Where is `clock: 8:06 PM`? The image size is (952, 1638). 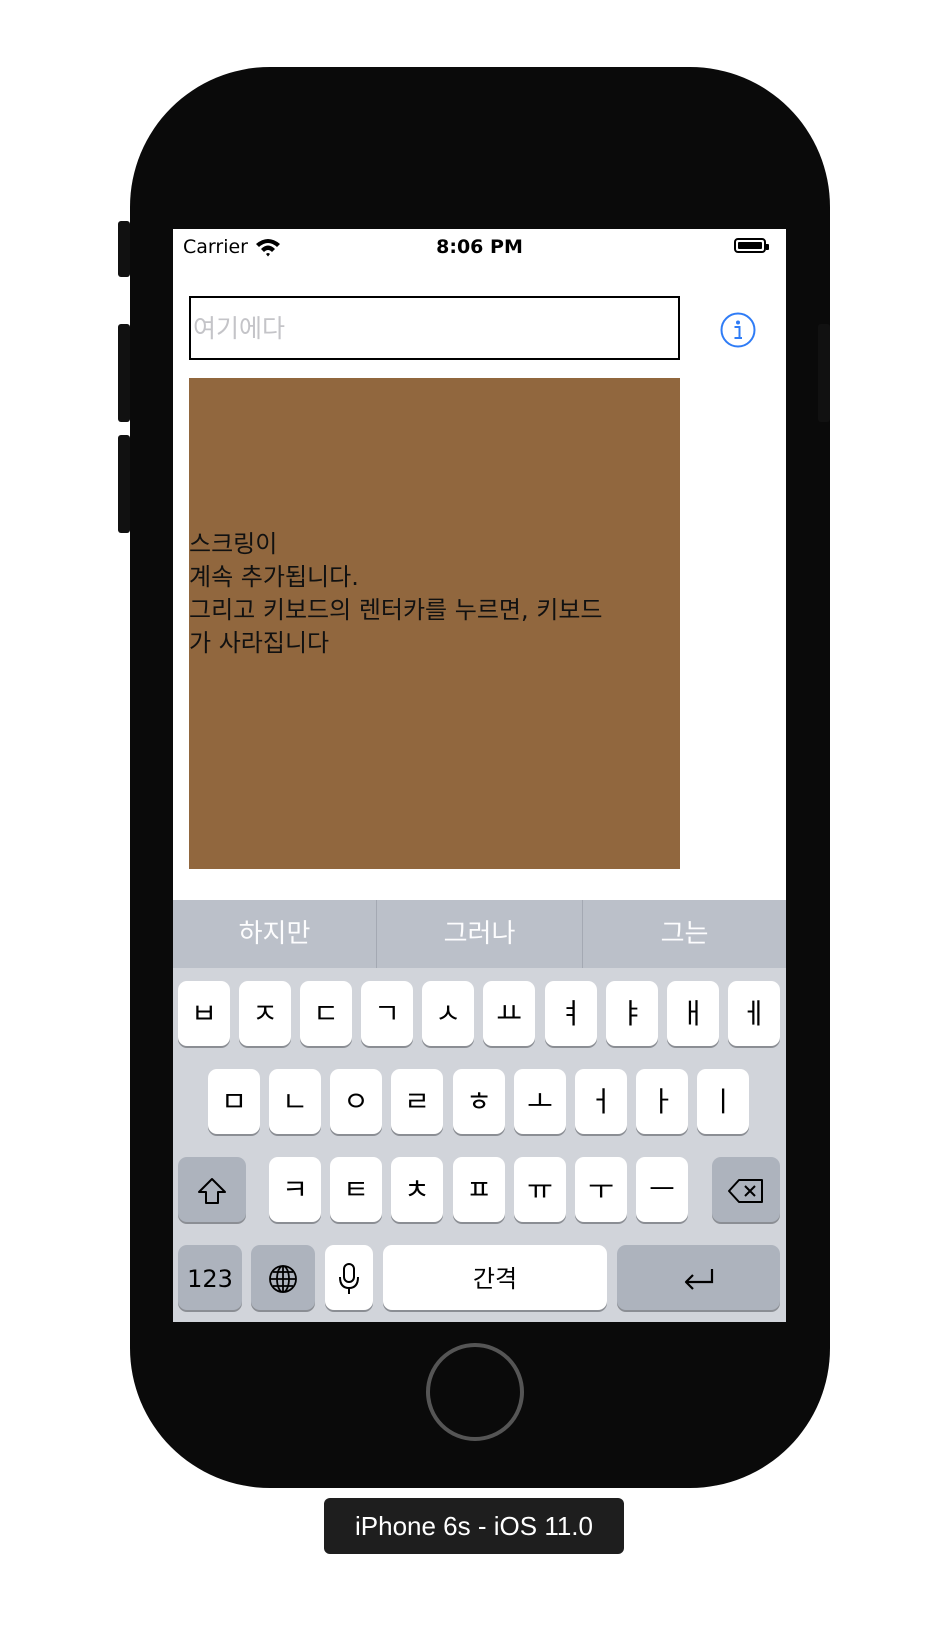
clock: 8:06 PM is located at coordinates (479, 247).